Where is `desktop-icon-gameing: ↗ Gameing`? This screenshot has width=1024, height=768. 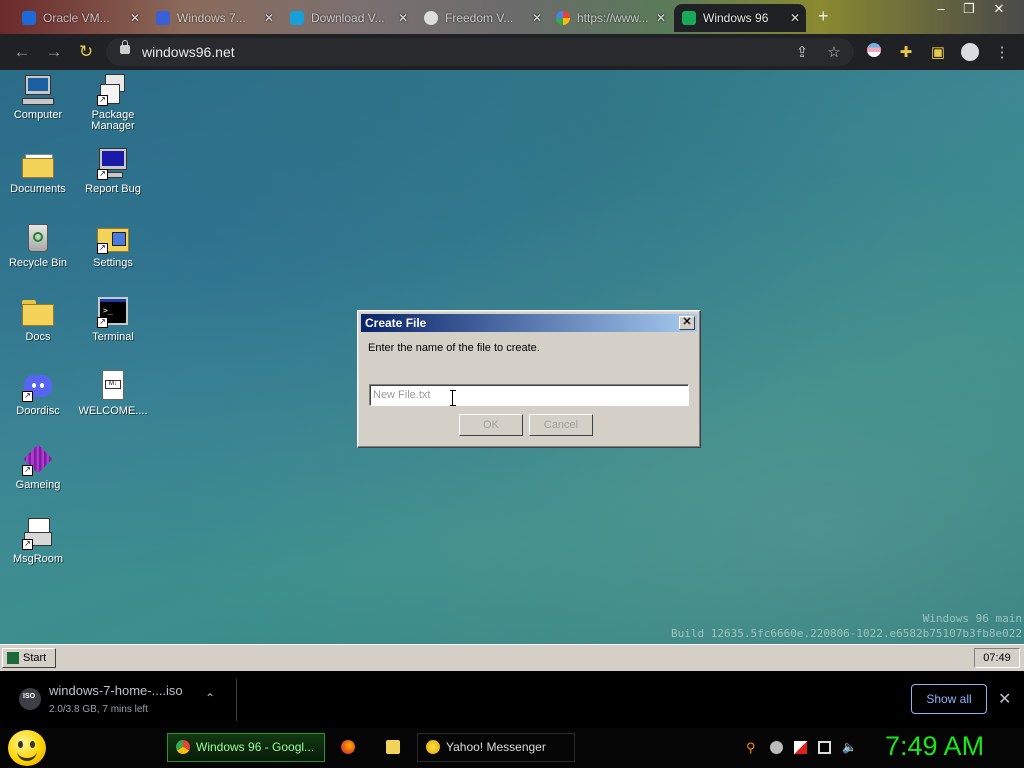
desktop-icon-gameing: ↗ Gameing is located at coordinates (38, 467).